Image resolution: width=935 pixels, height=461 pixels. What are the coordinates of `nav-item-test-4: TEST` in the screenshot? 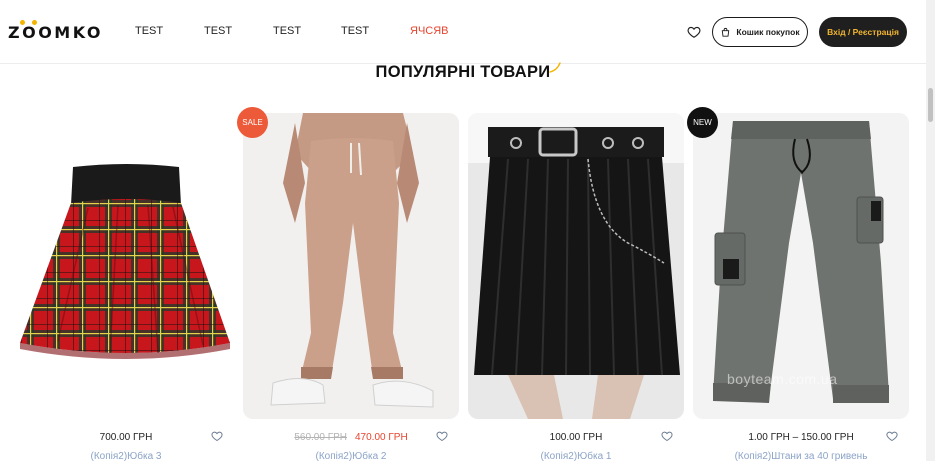 It's located at (355, 31).